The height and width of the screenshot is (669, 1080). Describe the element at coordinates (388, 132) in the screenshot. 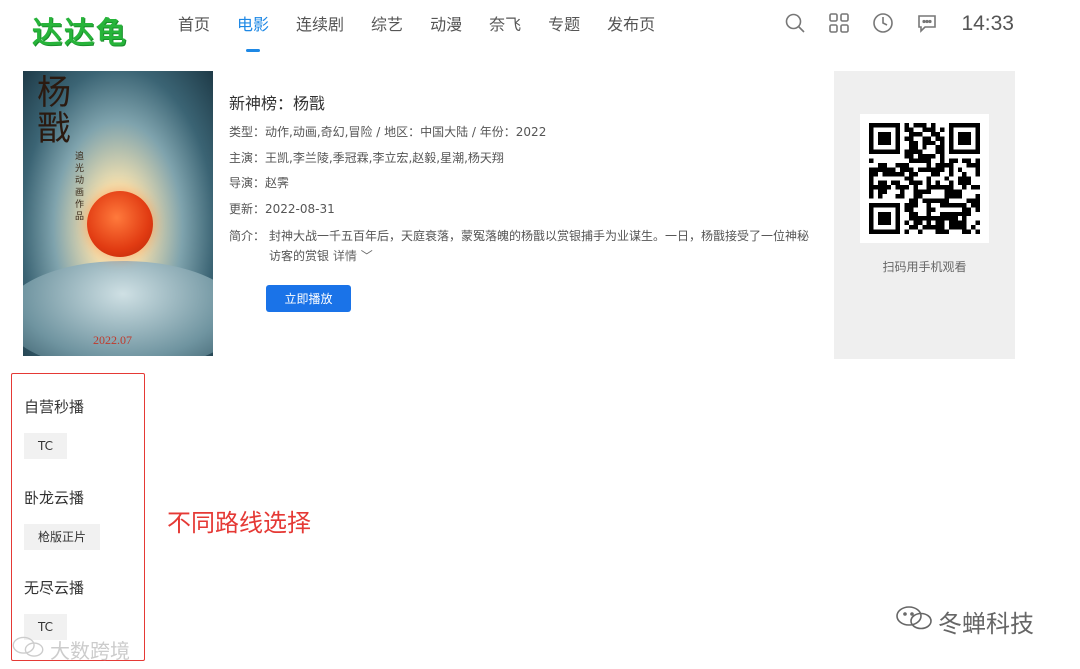

I see `movie-meta: 类型：动作,动画,奇幻,冒险 / 地区：中国大陆 / 年份：2022` at that location.